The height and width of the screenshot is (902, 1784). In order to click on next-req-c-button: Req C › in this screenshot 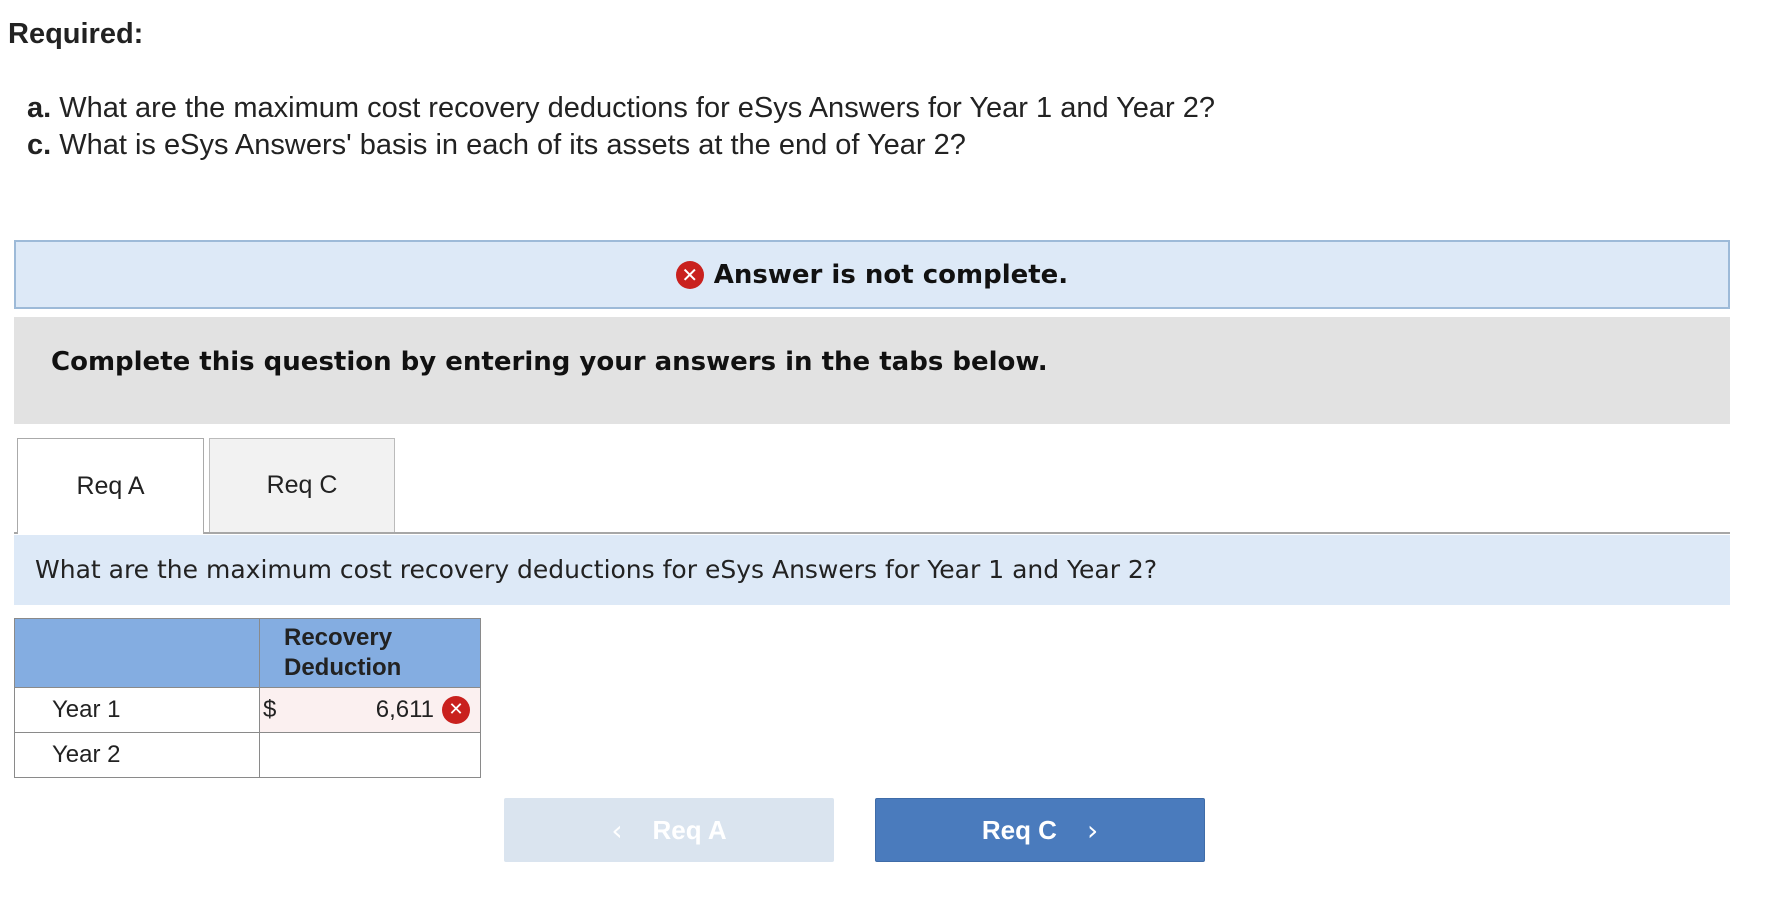, I will do `click(1040, 830)`.